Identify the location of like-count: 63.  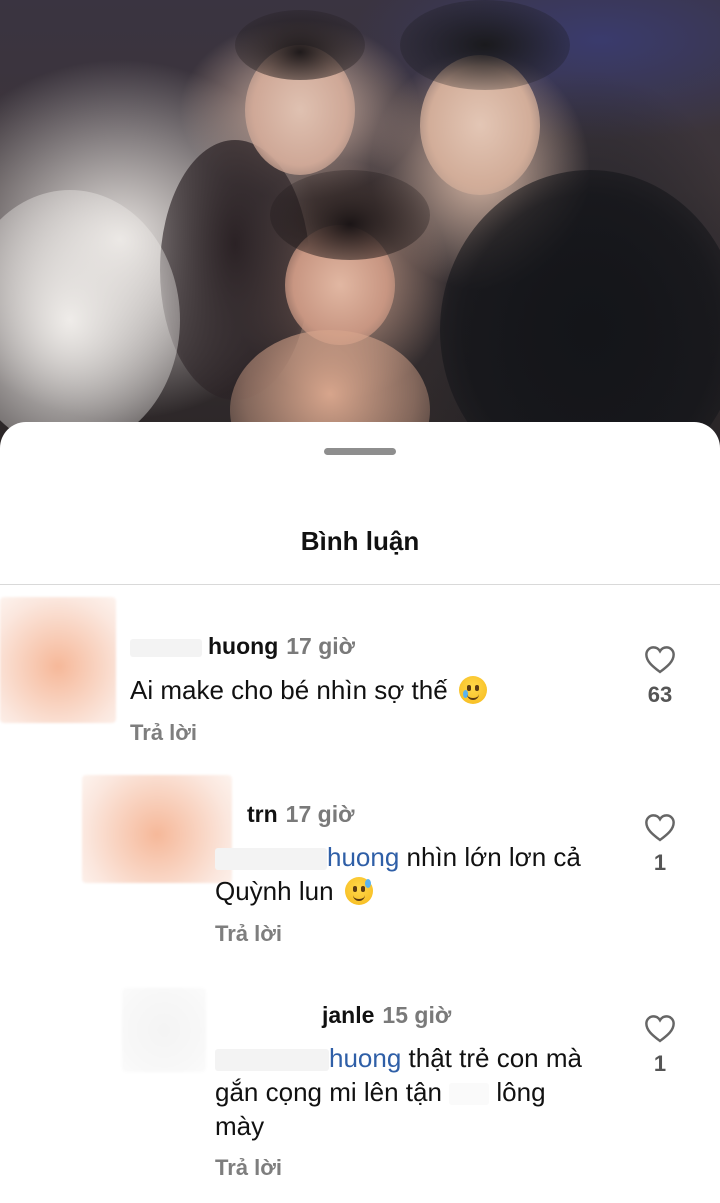
(660, 694).